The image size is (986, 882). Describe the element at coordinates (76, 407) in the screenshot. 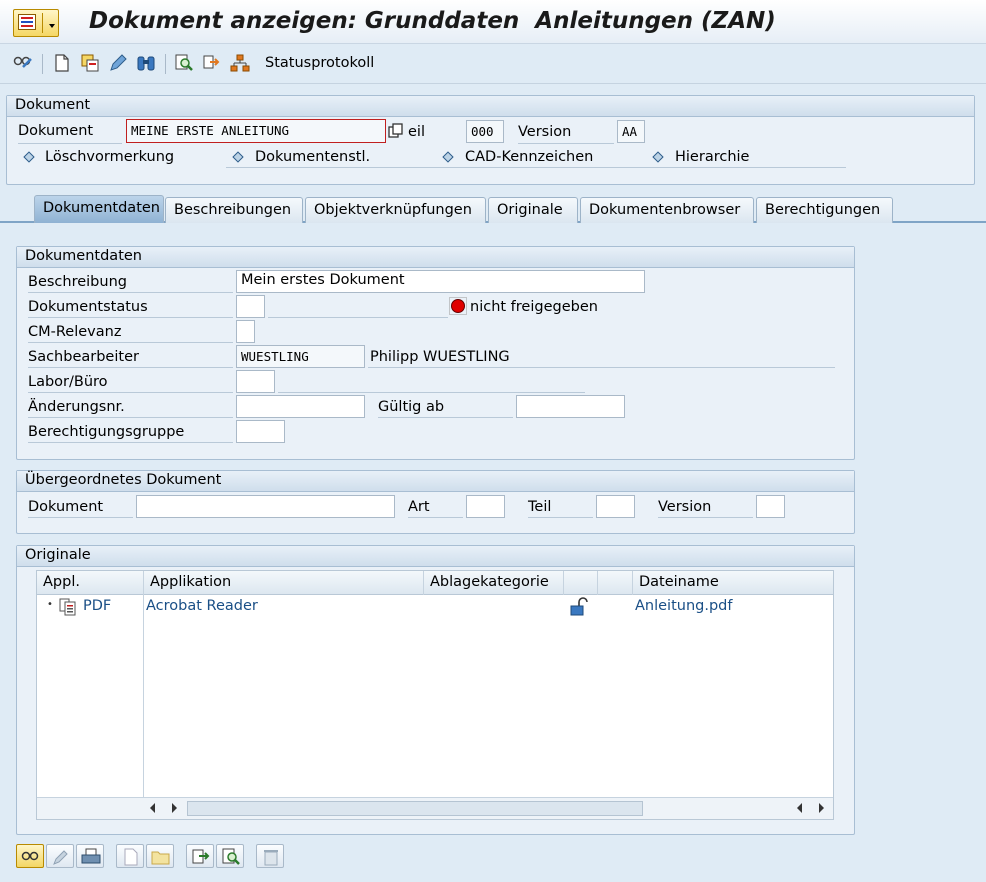

I see `aenderungsnr-label: Änderungsnr.` at that location.